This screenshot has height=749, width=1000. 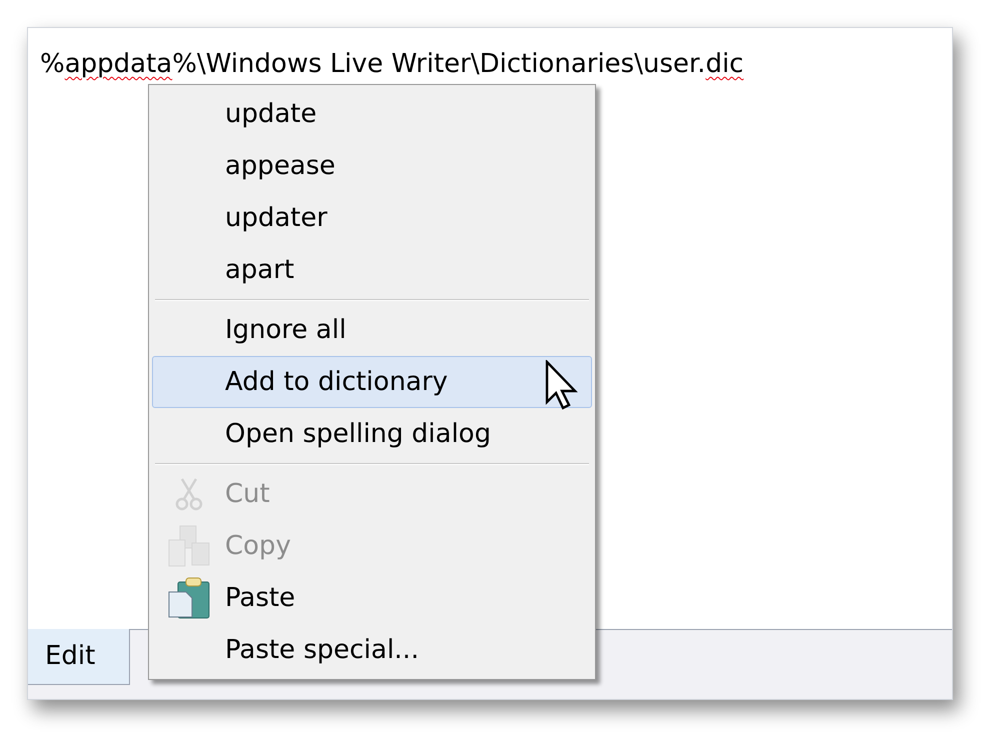 I want to click on edit-tab: Edit, so click(x=79, y=657).